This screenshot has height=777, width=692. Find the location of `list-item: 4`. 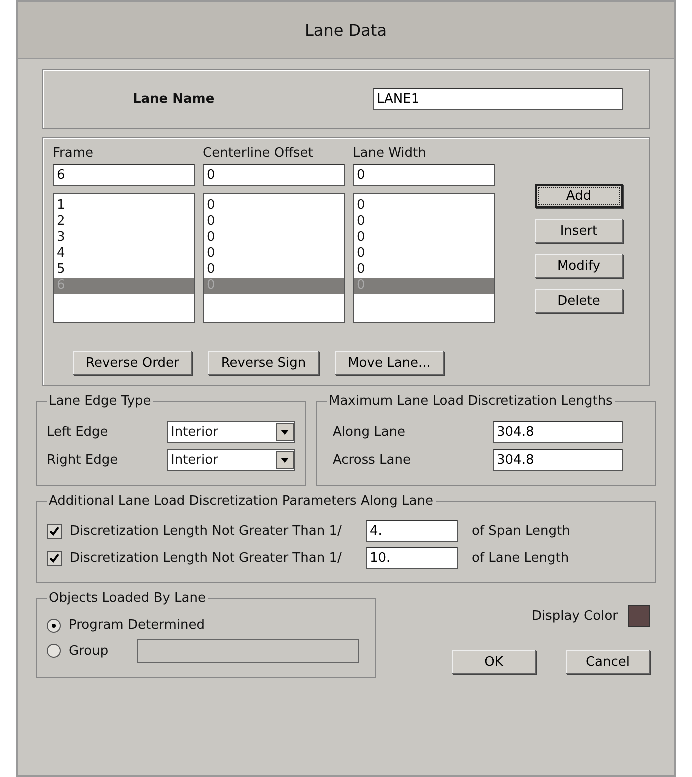

list-item: 4 is located at coordinates (124, 254).